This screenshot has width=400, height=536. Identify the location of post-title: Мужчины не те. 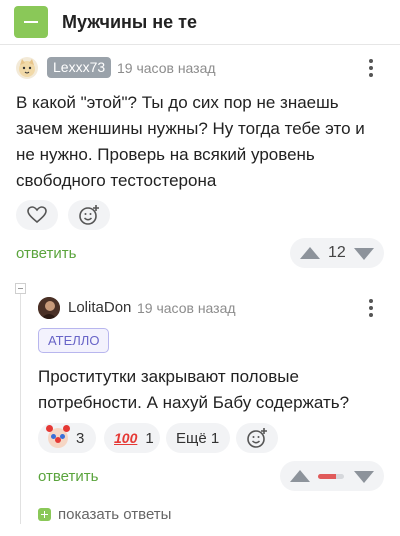
(129, 22).